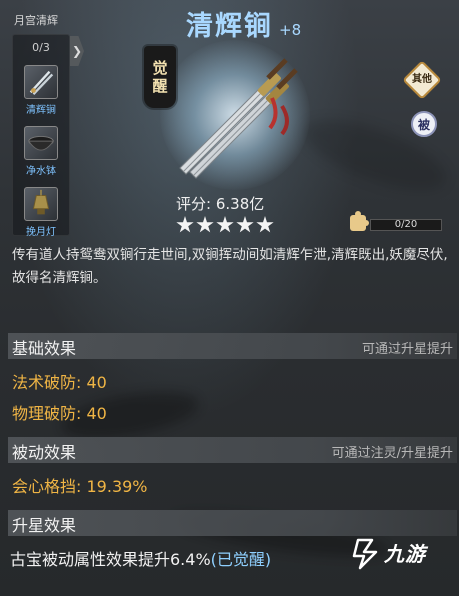 The width and height of the screenshot is (459, 596). Describe the element at coordinates (41, 110) in the screenshot. I see `set-item-label: 清辉锏` at that location.